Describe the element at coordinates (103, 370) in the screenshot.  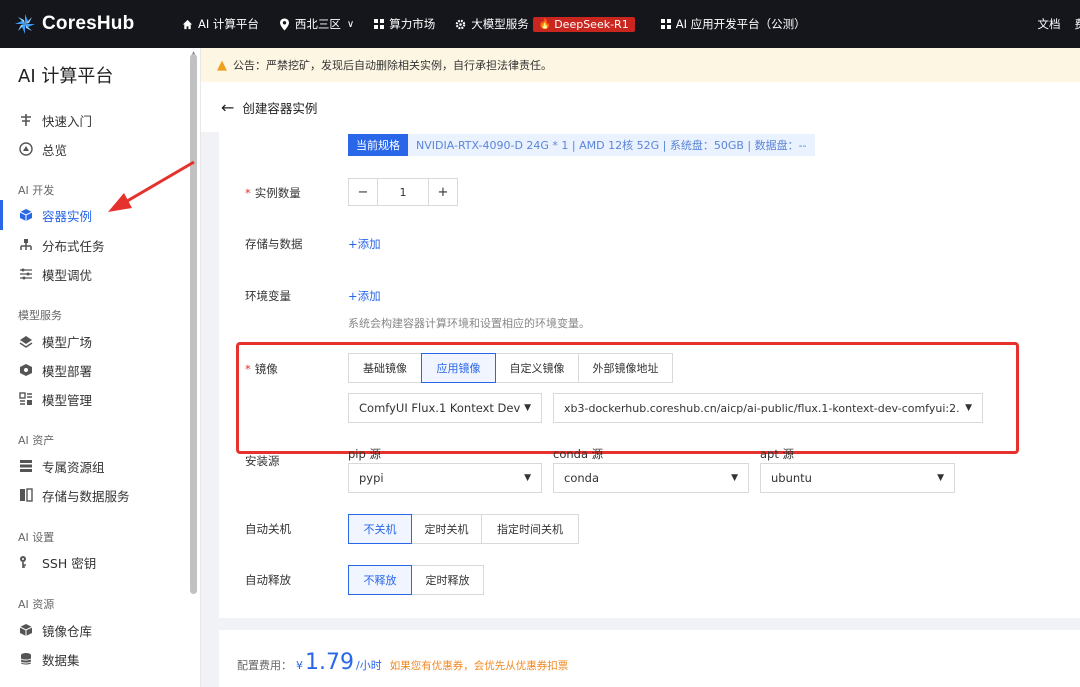
I see `sidebar-item-model-deploy: 模型部署` at that location.